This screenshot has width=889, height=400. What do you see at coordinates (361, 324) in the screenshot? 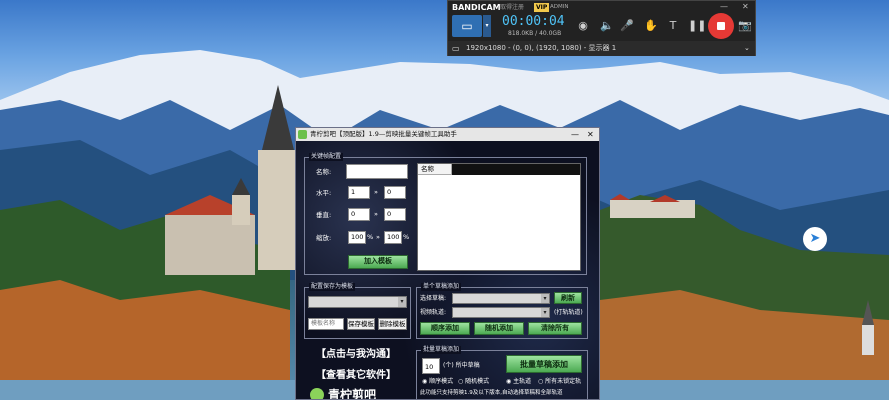
I see `save-template-button: 保存模板` at bounding box center [361, 324].